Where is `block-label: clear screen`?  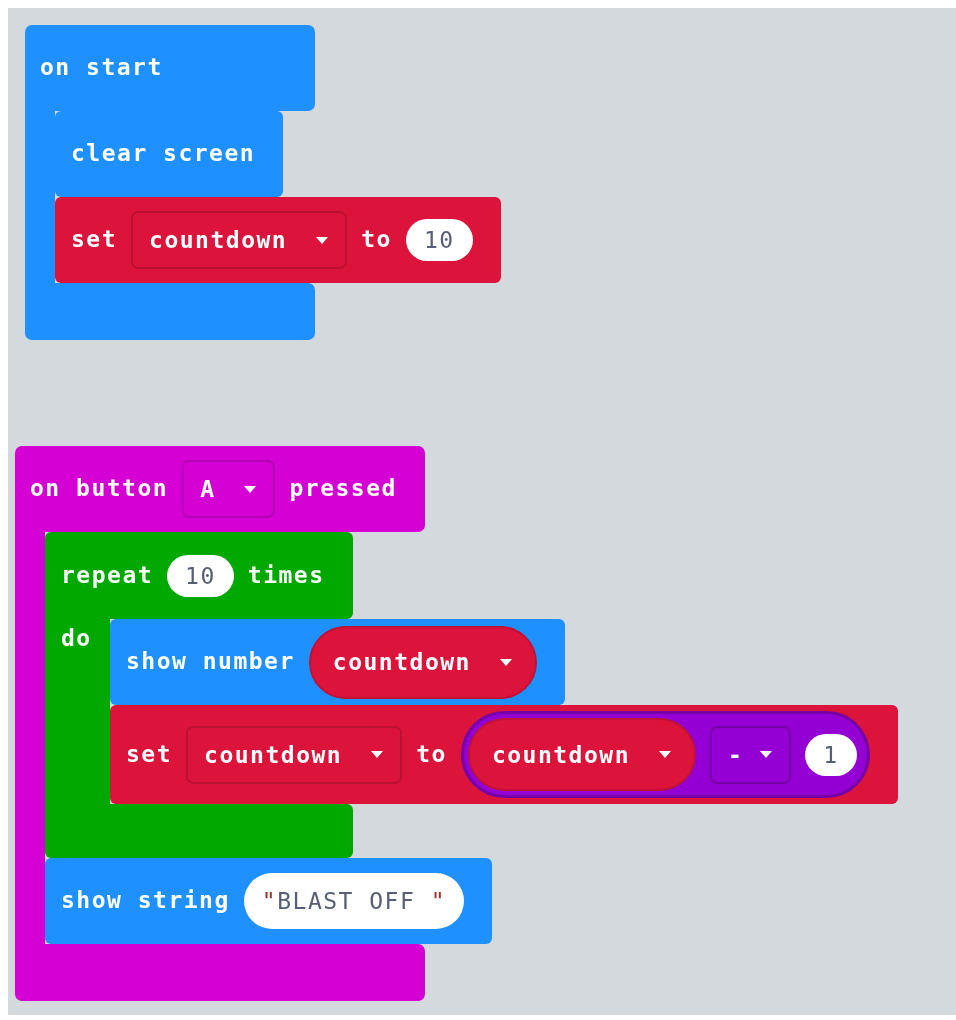
block-label: clear screen is located at coordinates (163, 154).